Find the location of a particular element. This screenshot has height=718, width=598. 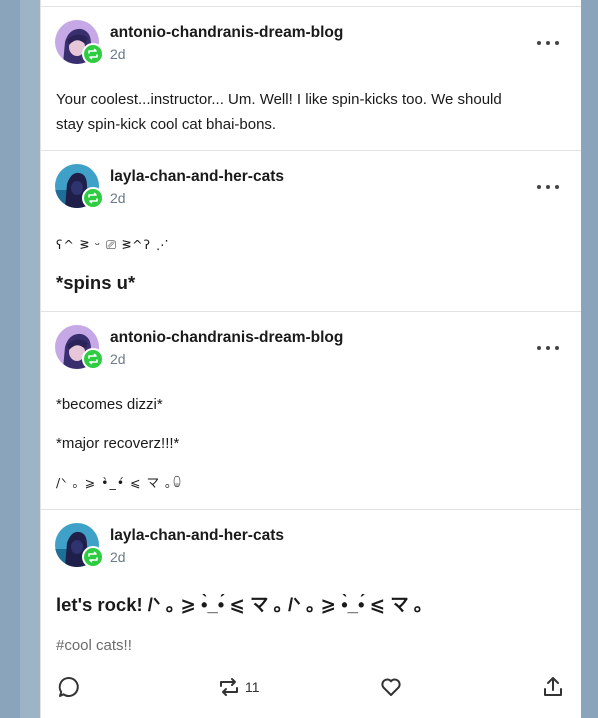

post-text-line: *becomes dizzi* is located at coordinates (109, 404).